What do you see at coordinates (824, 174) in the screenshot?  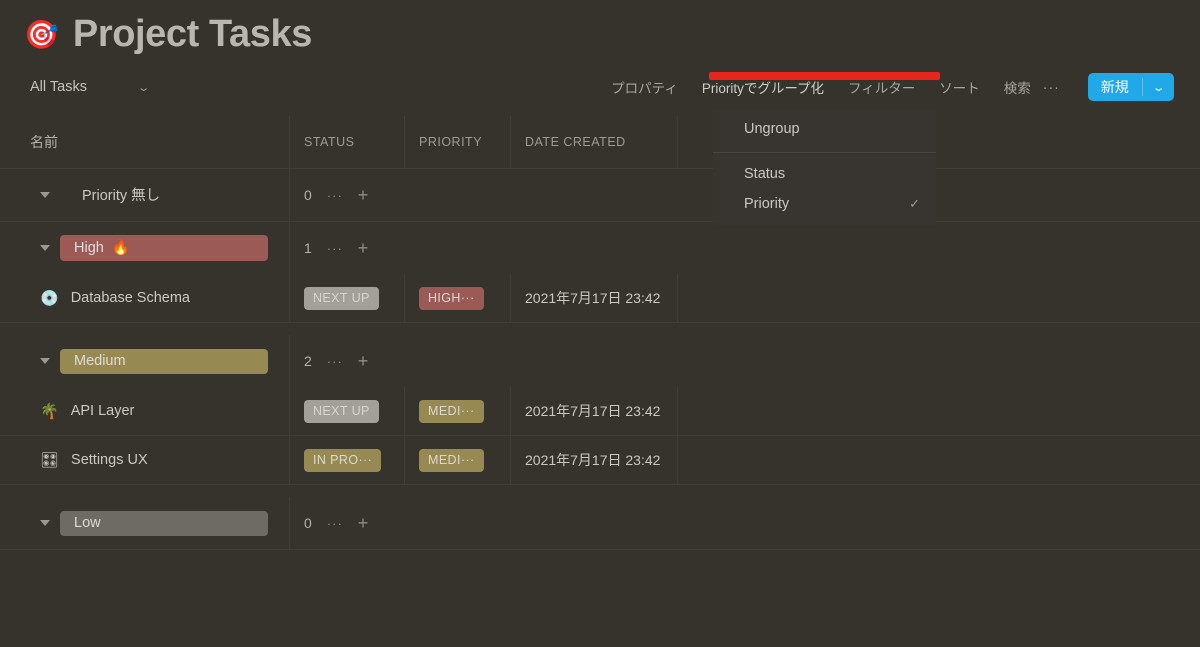 I see `menu-item-status: Status` at bounding box center [824, 174].